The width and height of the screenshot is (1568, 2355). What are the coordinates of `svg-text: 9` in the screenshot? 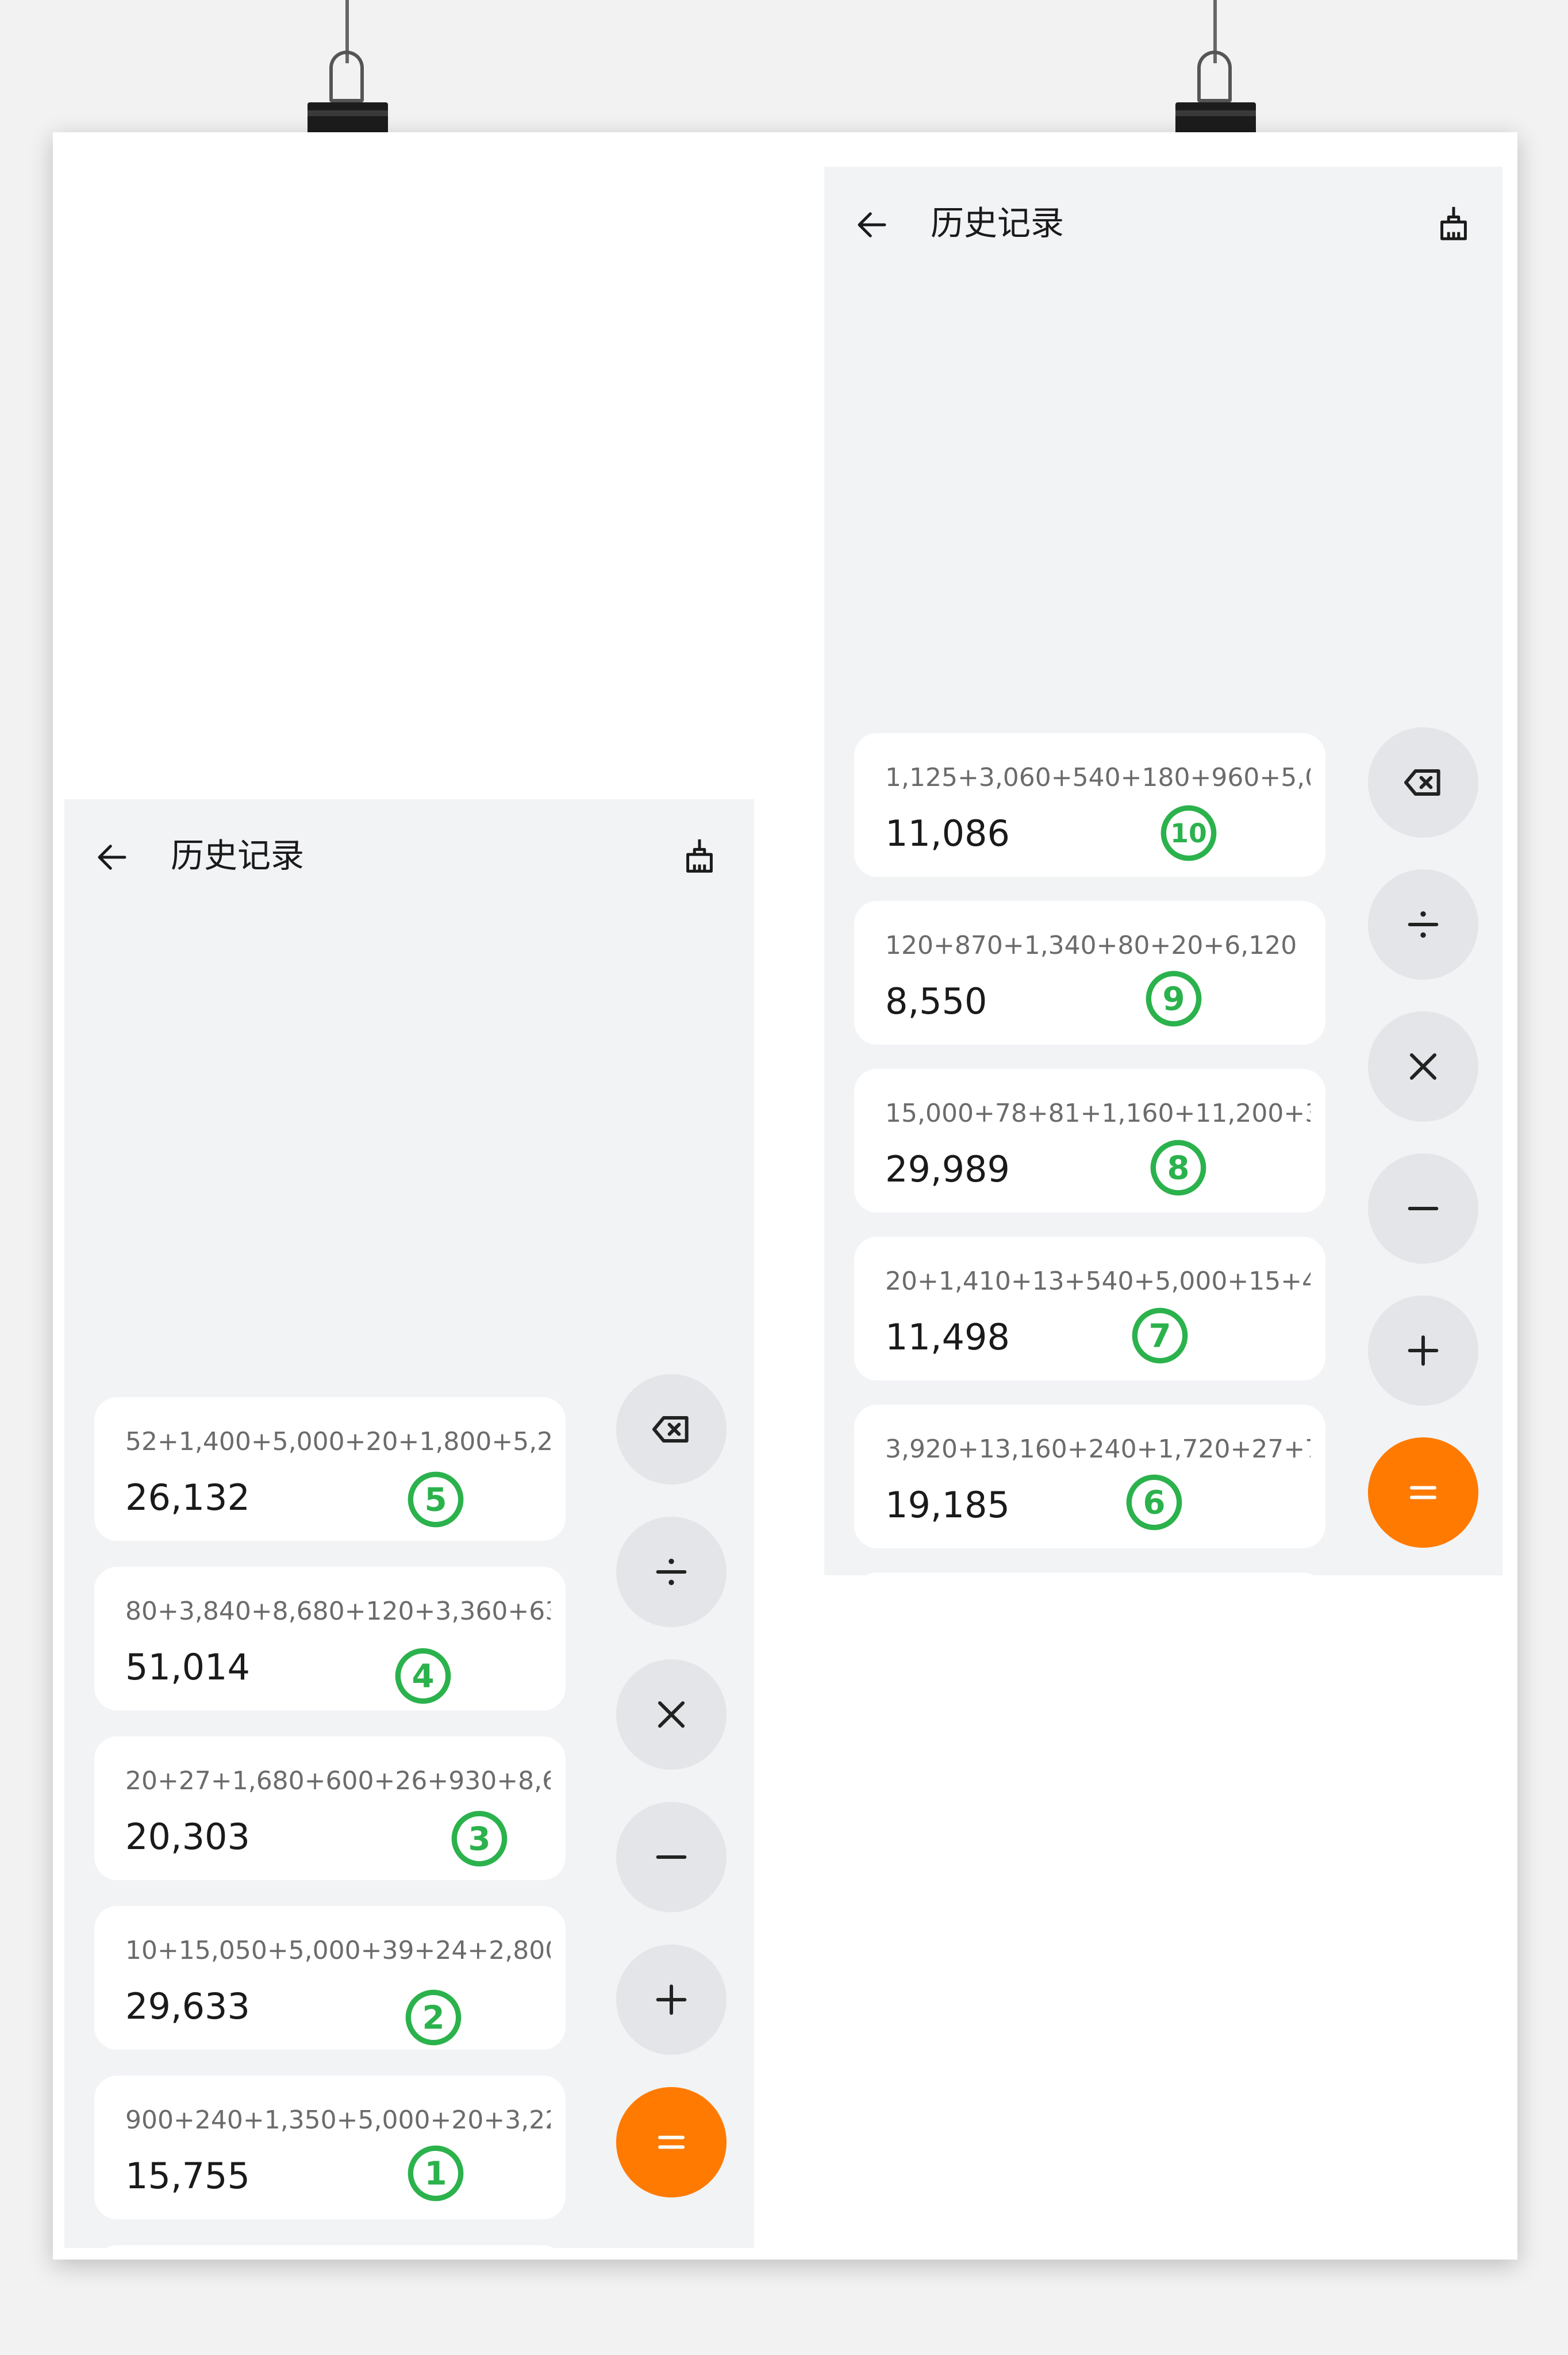 It's located at (1174, 999).